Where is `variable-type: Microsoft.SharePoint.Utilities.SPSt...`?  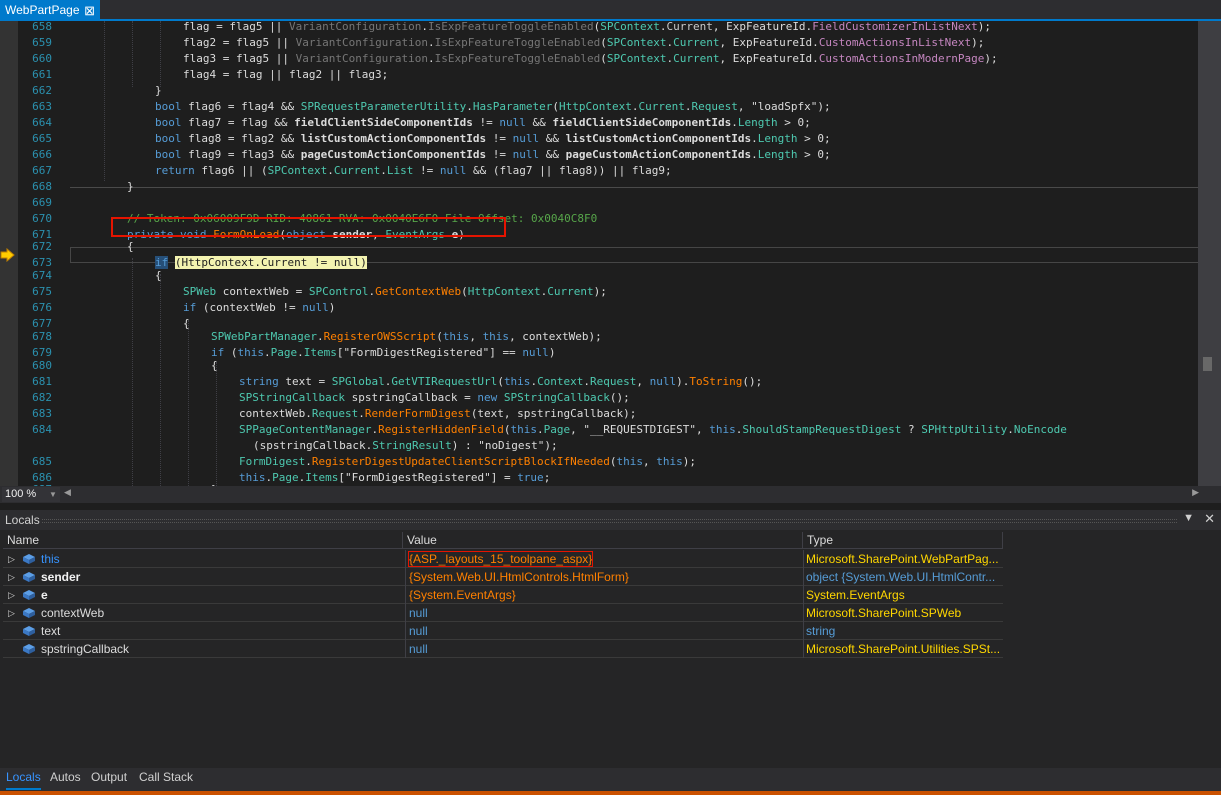 variable-type: Microsoft.SharePoint.Utilities.SPSt... is located at coordinates (903, 649).